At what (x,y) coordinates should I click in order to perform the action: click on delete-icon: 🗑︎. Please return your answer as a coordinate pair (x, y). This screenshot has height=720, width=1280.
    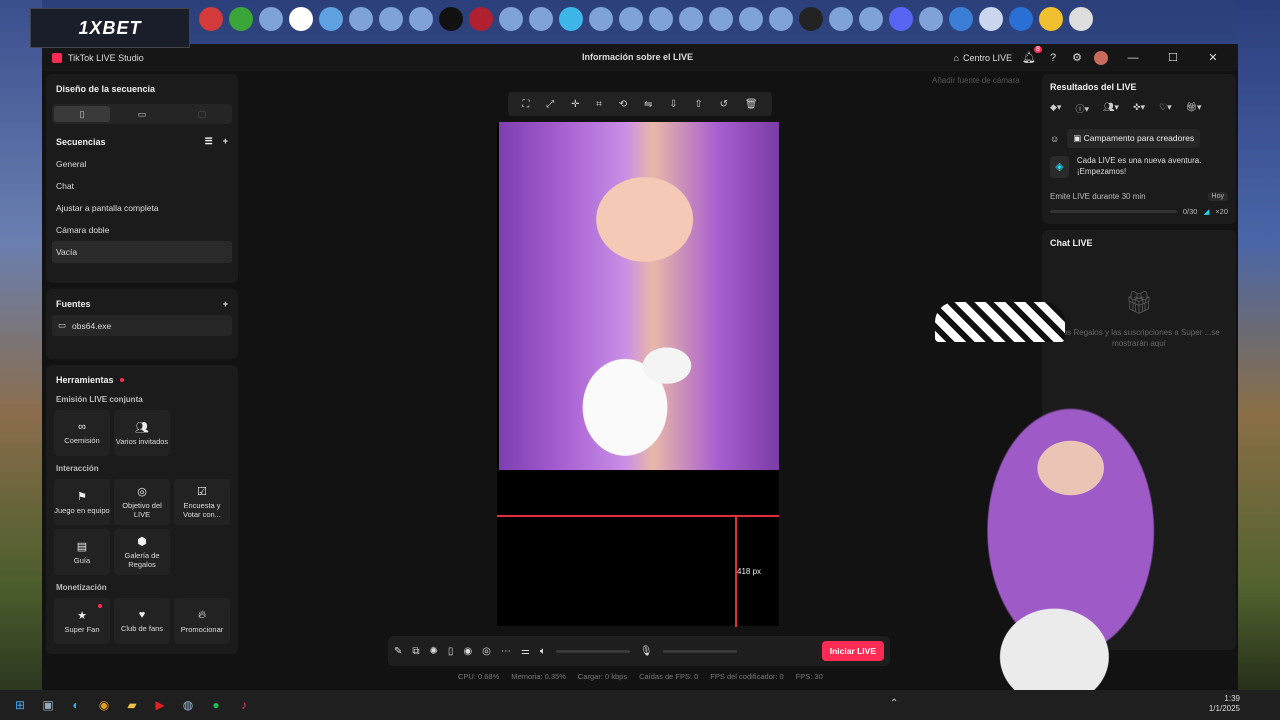
    Looking at the image, I should click on (751, 104).